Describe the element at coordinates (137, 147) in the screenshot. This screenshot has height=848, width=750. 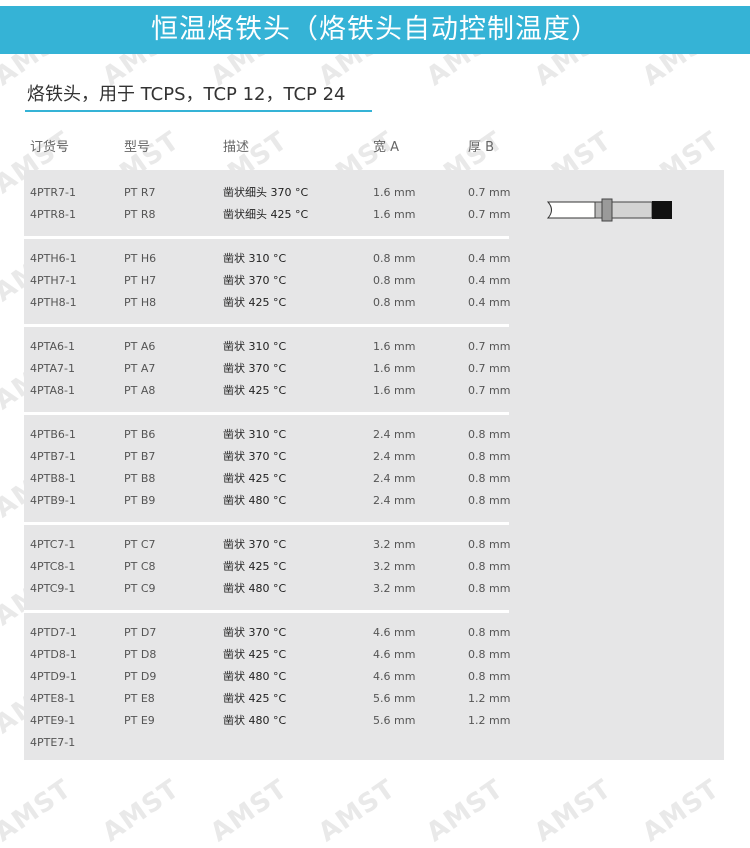
I see `header-model: 型号` at that location.